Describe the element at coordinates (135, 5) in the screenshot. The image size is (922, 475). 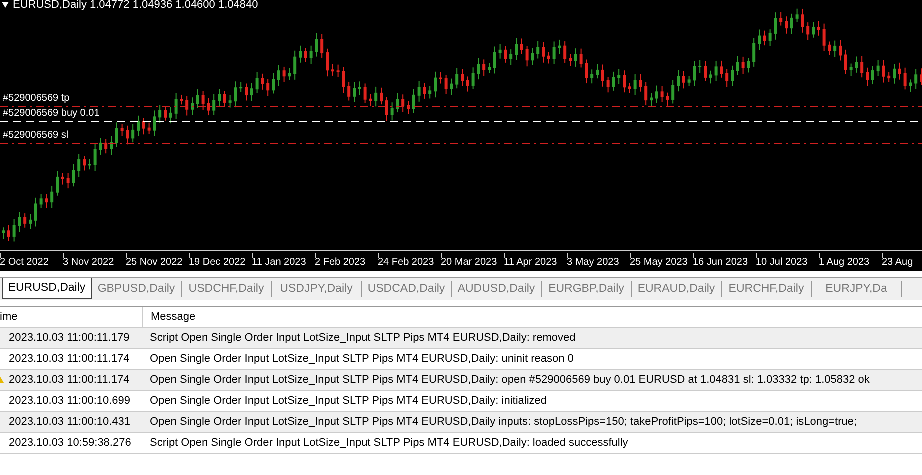
I see `chart-title: EURUSD,Daily 1.04772 1.04936 1.04600 1.04840` at that location.